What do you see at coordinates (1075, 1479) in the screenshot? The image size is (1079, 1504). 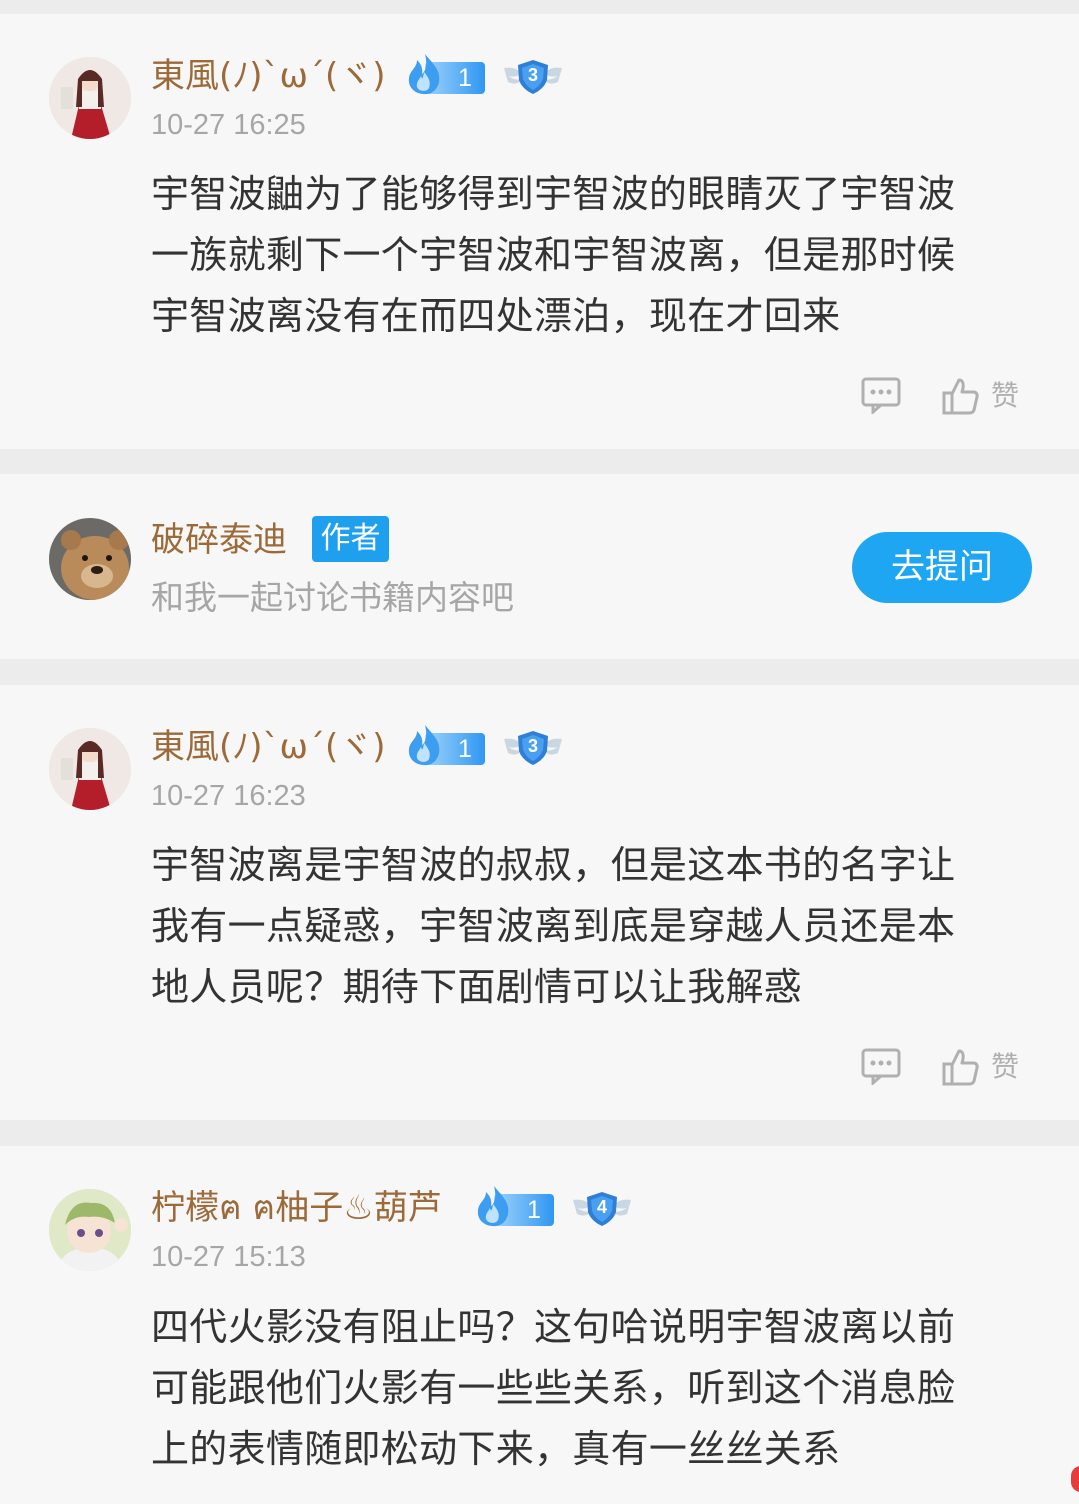 I see `notification-dot` at bounding box center [1075, 1479].